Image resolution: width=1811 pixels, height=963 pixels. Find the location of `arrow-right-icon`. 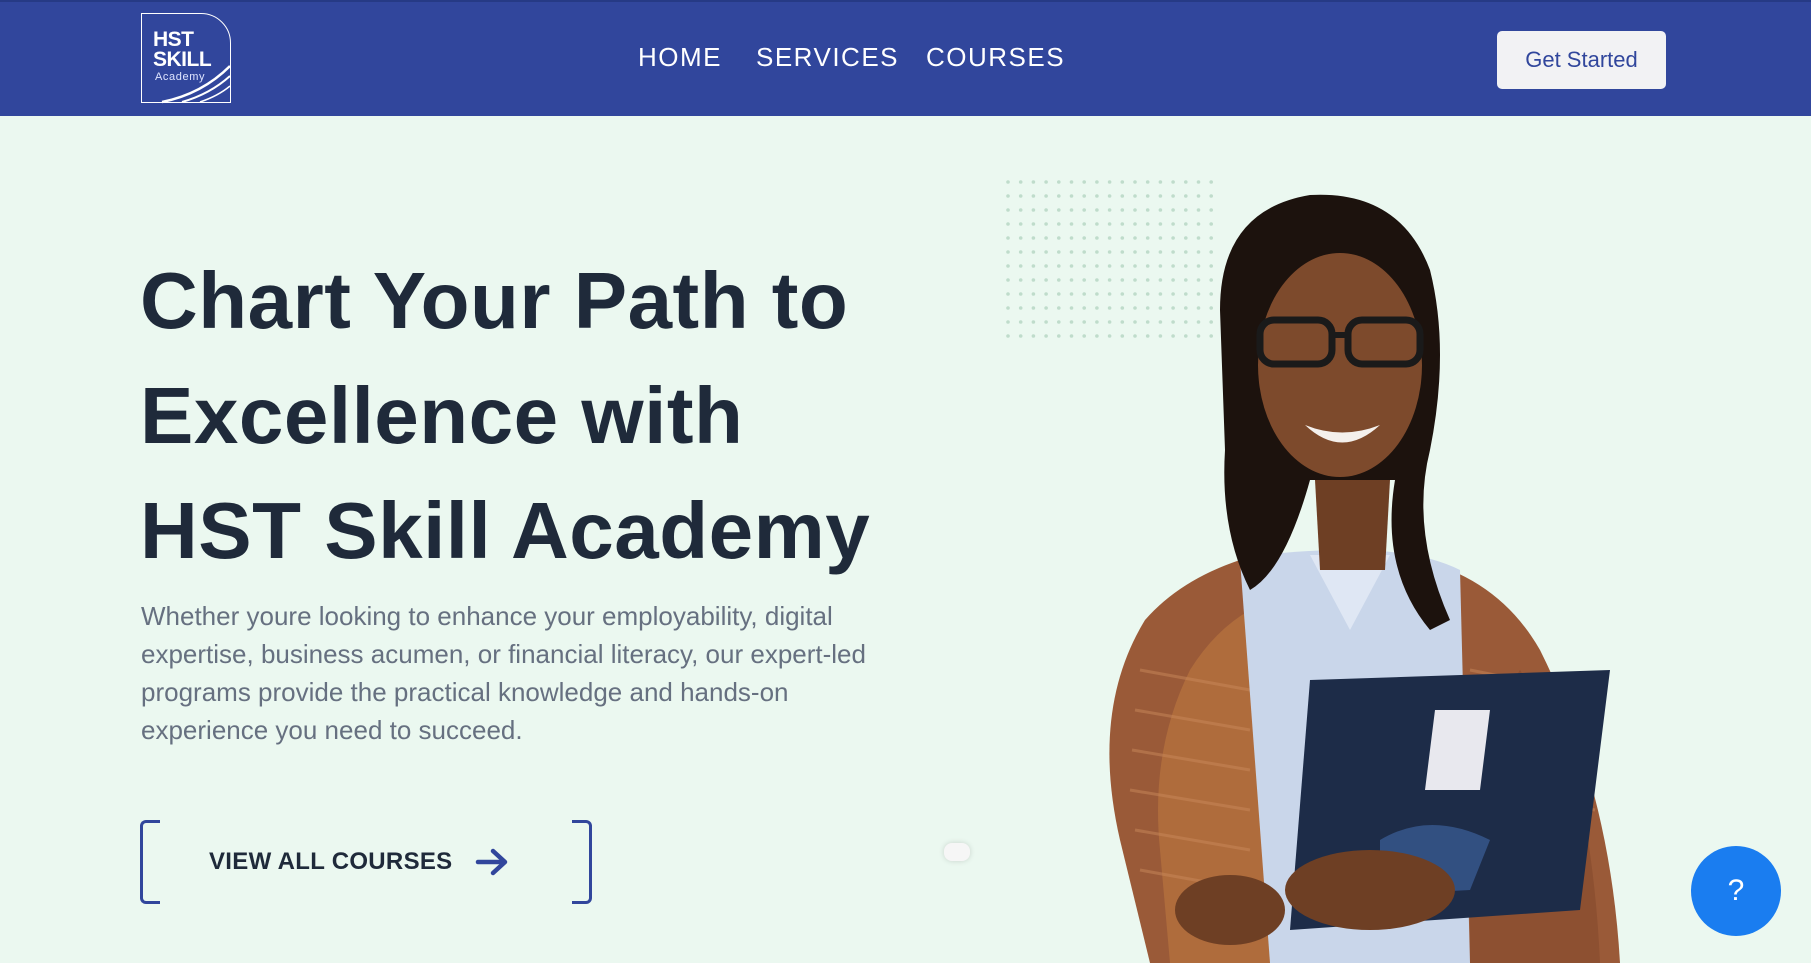

arrow-right-icon is located at coordinates (491, 862).